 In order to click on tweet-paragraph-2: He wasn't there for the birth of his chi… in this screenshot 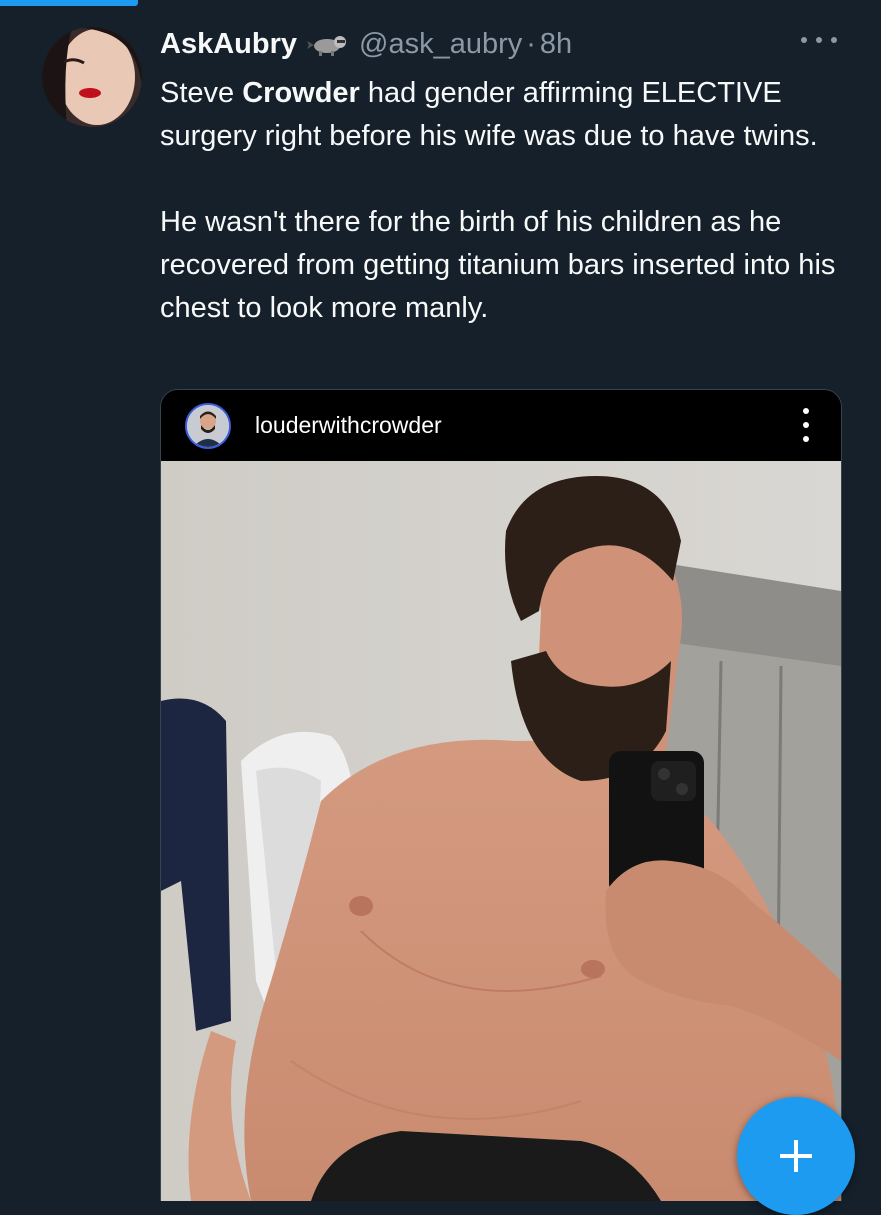, I will do `click(498, 265)`.